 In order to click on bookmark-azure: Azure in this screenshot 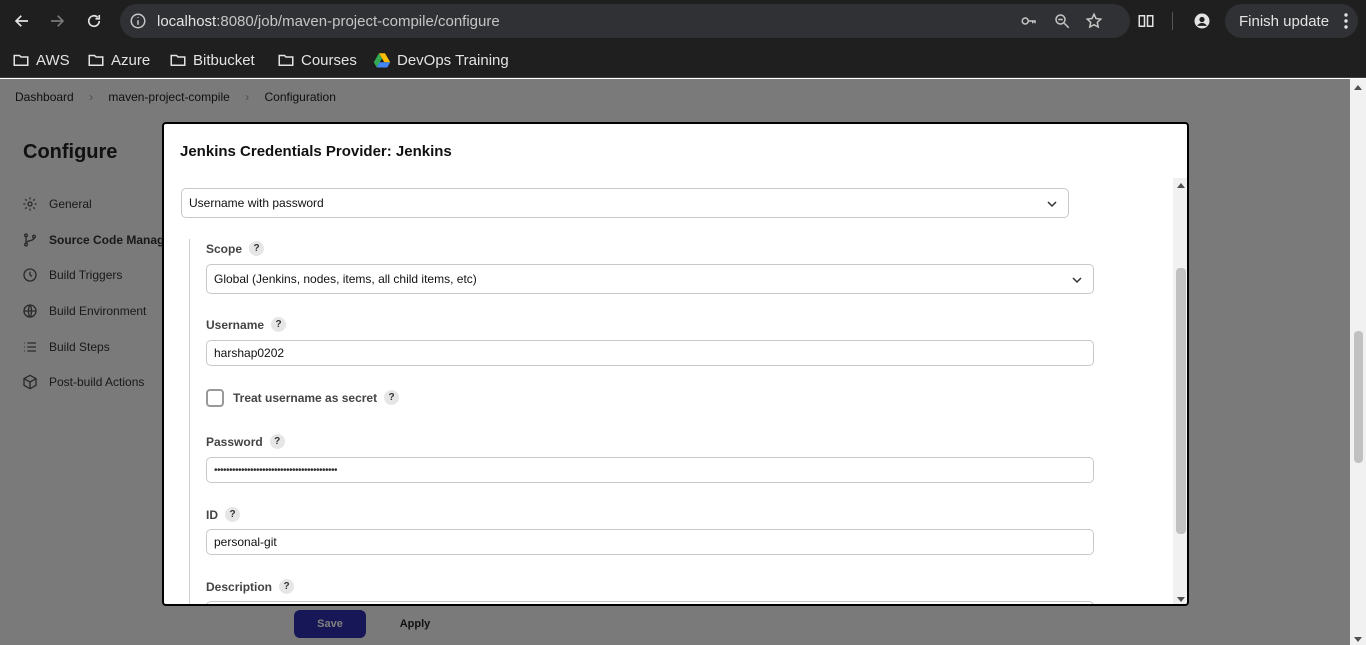, I will do `click(118, 60)`.